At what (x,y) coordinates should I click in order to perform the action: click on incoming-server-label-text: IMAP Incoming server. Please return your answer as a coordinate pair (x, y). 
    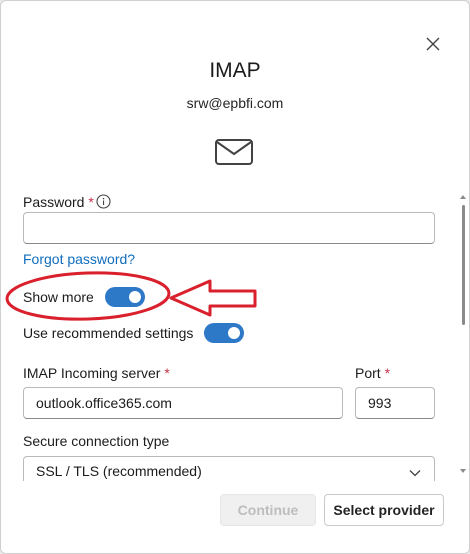
    Looking at the image, I should click on (92, 373).